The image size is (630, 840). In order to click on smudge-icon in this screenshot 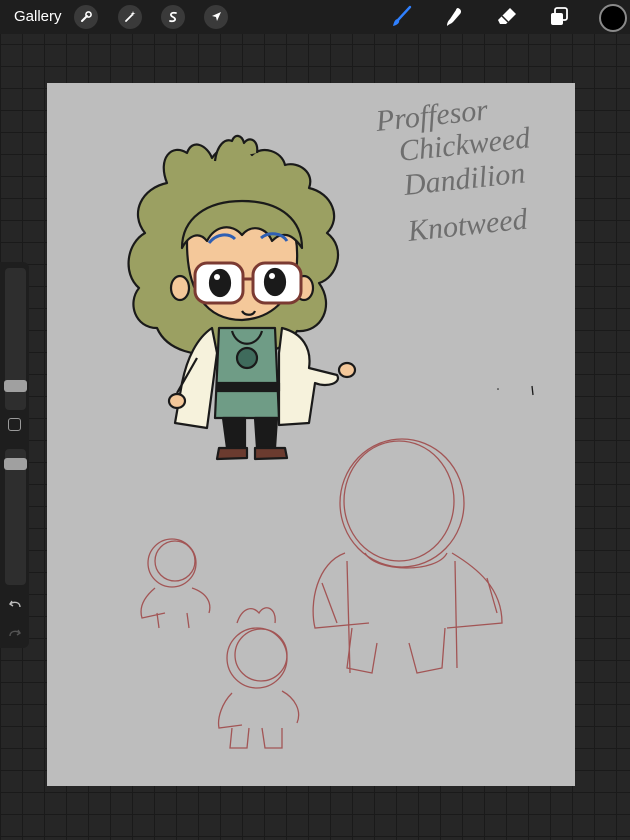, I will do `click(454, 17)`.